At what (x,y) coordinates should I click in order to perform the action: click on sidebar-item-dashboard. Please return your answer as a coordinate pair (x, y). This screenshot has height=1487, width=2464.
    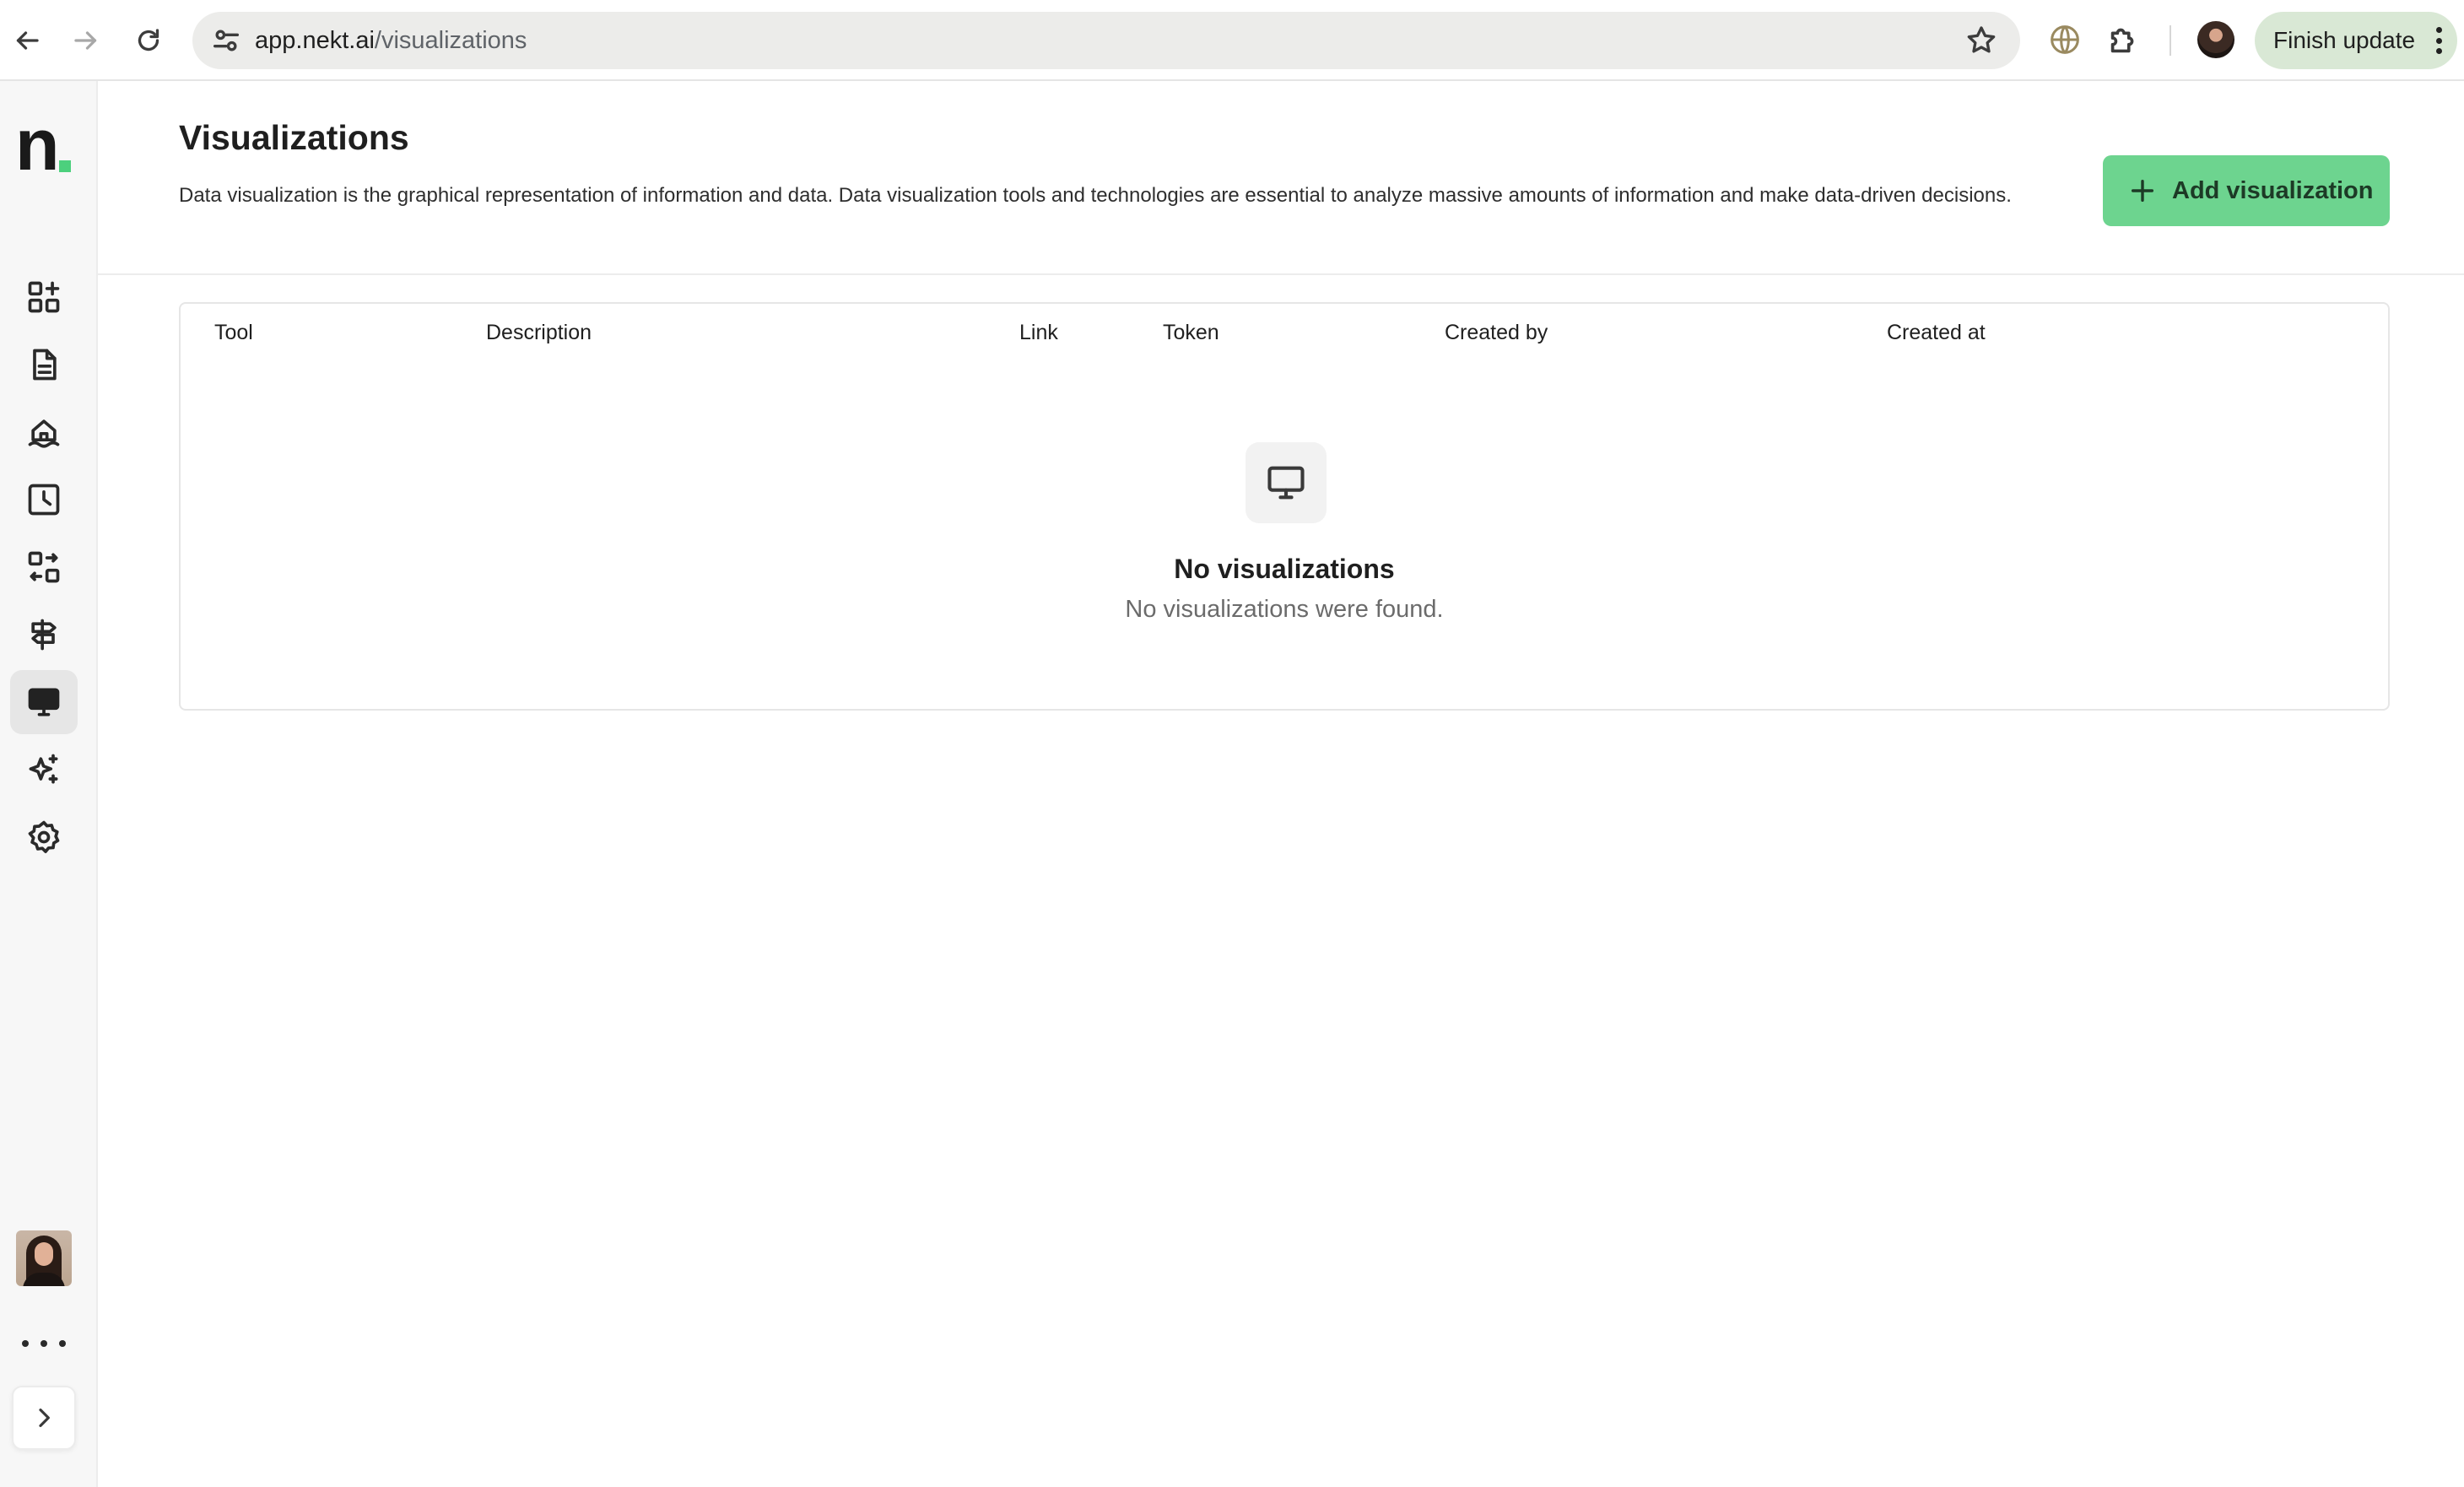
    Looking at the image, I should click on (44, 297).